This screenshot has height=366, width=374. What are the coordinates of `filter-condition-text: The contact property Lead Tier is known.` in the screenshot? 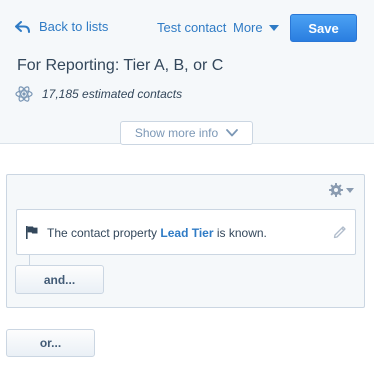 It's located at (157, 233).